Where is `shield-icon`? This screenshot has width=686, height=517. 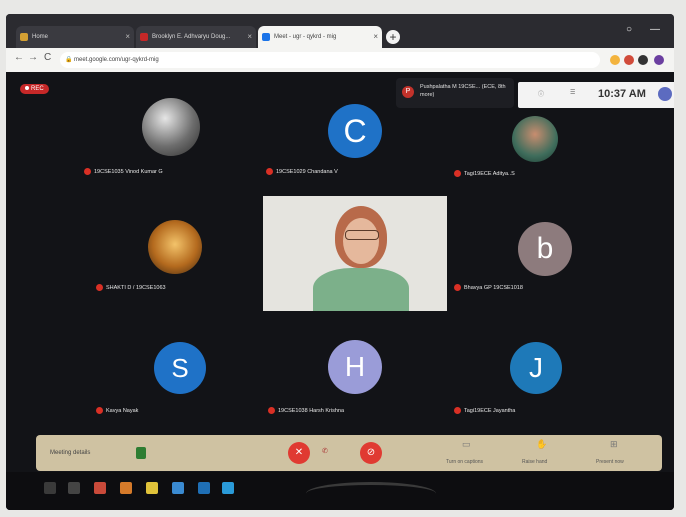
shield-icon is located at coordinates (141, 453).